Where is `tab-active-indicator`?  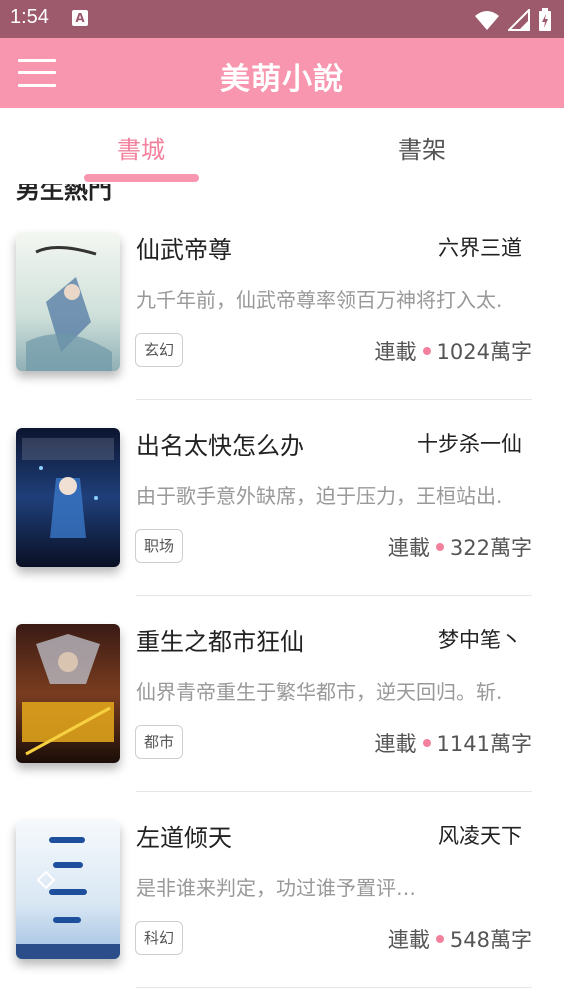
tab-active-indicator is located at coordinates (141, 178).